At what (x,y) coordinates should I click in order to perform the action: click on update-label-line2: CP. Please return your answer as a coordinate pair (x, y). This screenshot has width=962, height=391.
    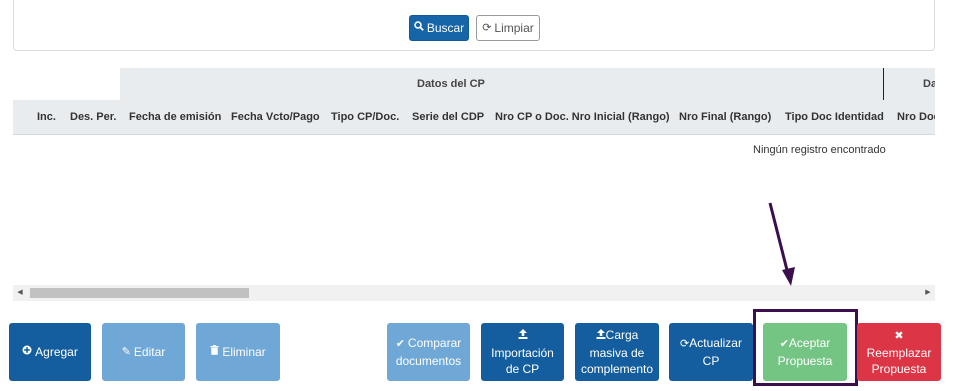
    Looking at the image, I should click on (711, 361).